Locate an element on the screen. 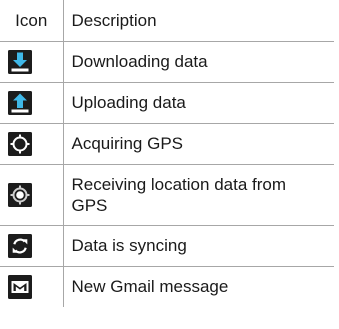 The image size is (339, 329). gmail-icon is located at coordinates (20, 286).